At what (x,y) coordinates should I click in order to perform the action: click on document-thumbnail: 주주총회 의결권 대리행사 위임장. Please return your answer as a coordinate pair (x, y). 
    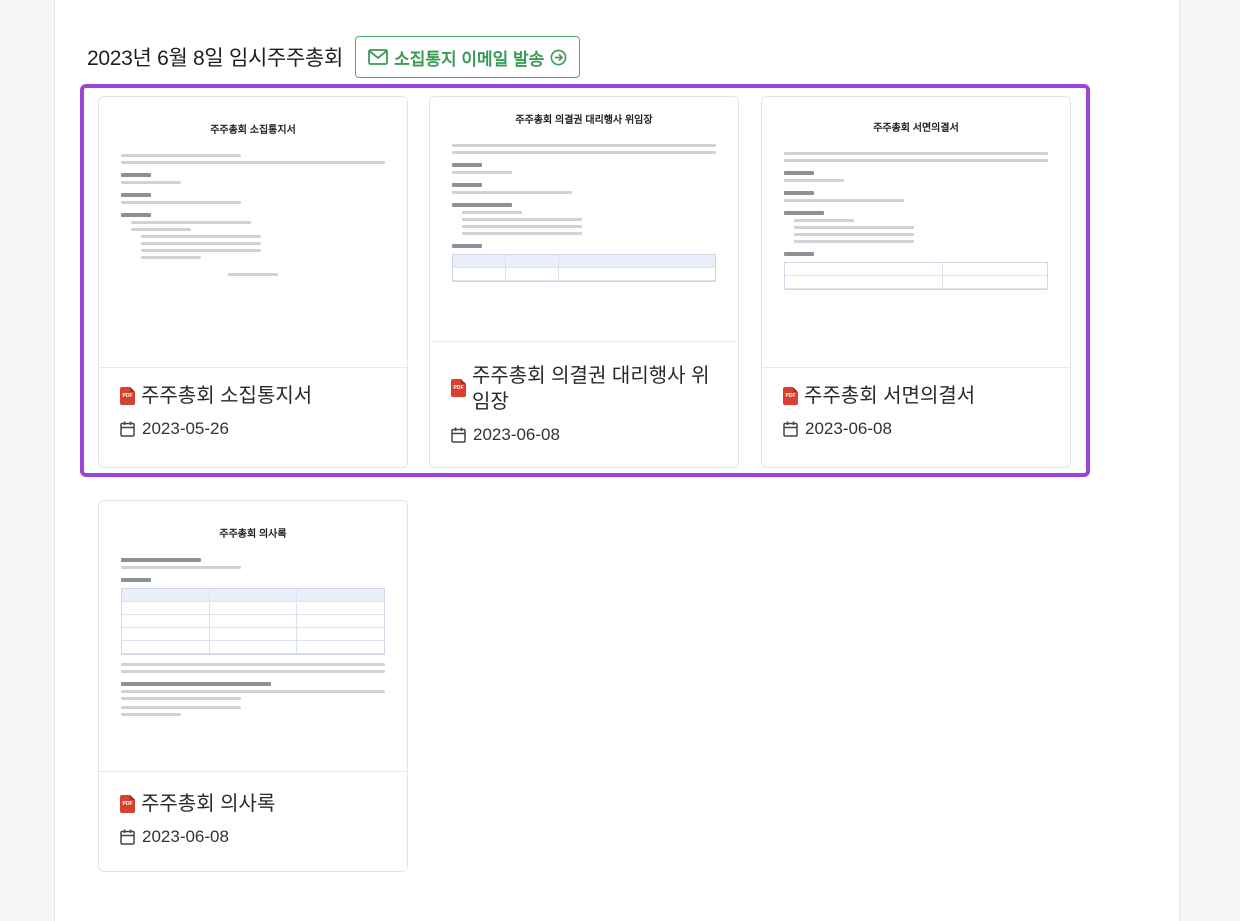
    Looking at the image, I should click on (584, 219).